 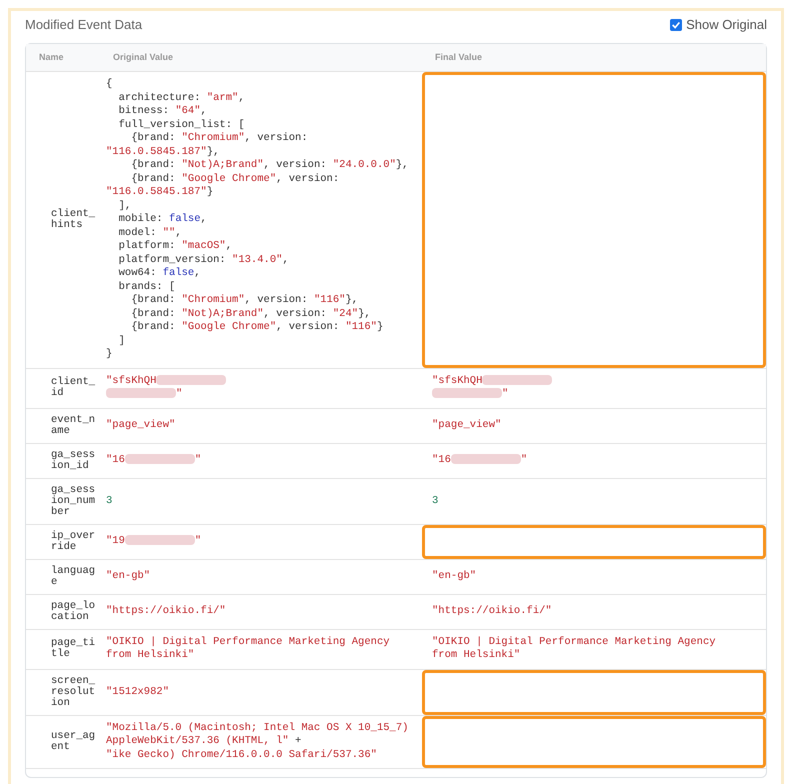 I want to click on field-name: screen_resolution, so click(x=73, y=692).